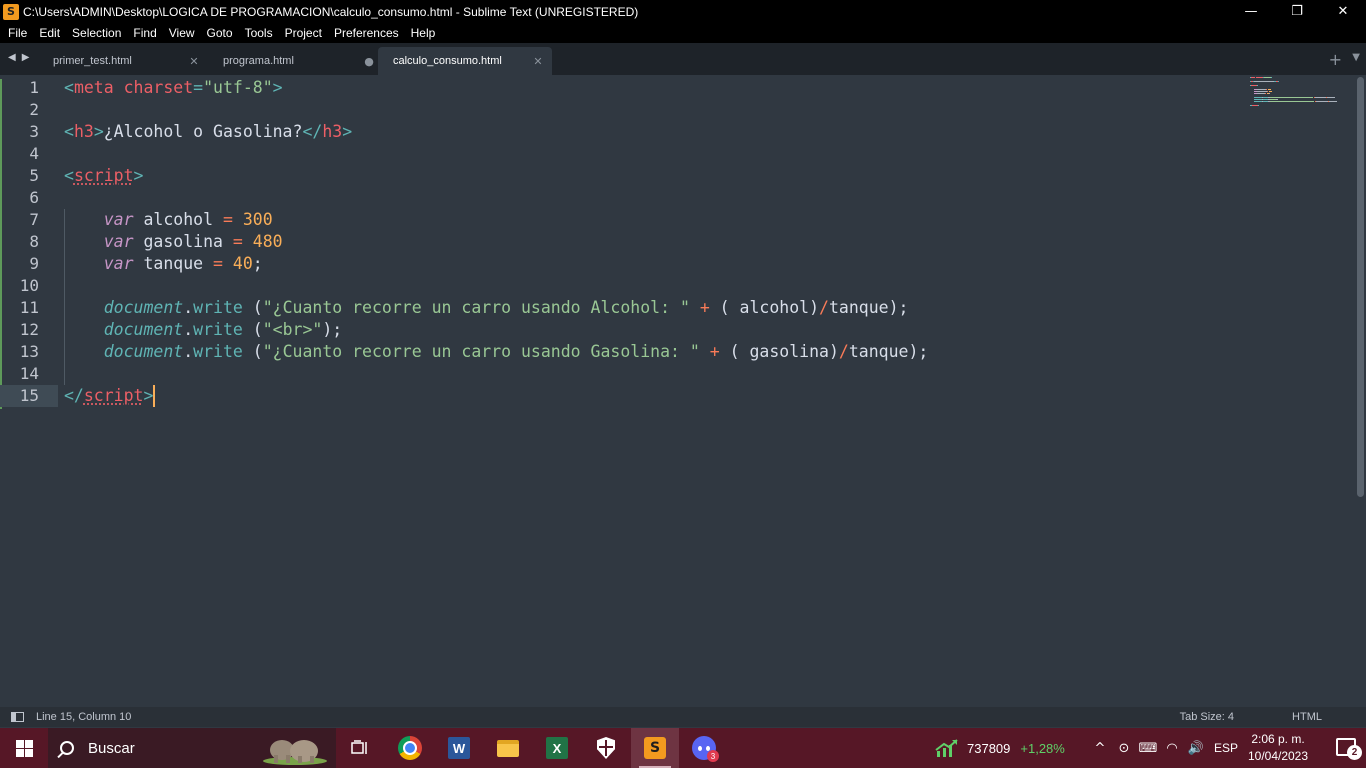  Describe the element at coordinates (1000, 748) in the screenshot. I see `stock-widget: 737809 +1,28%` at that location.